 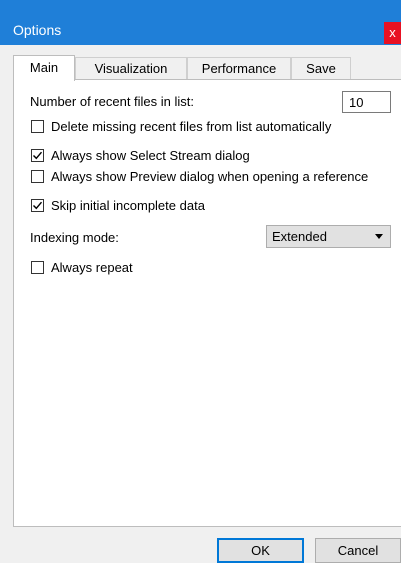 I want to click on indexing-mode-label: Indexing mode:, so click(x=74, y=237).